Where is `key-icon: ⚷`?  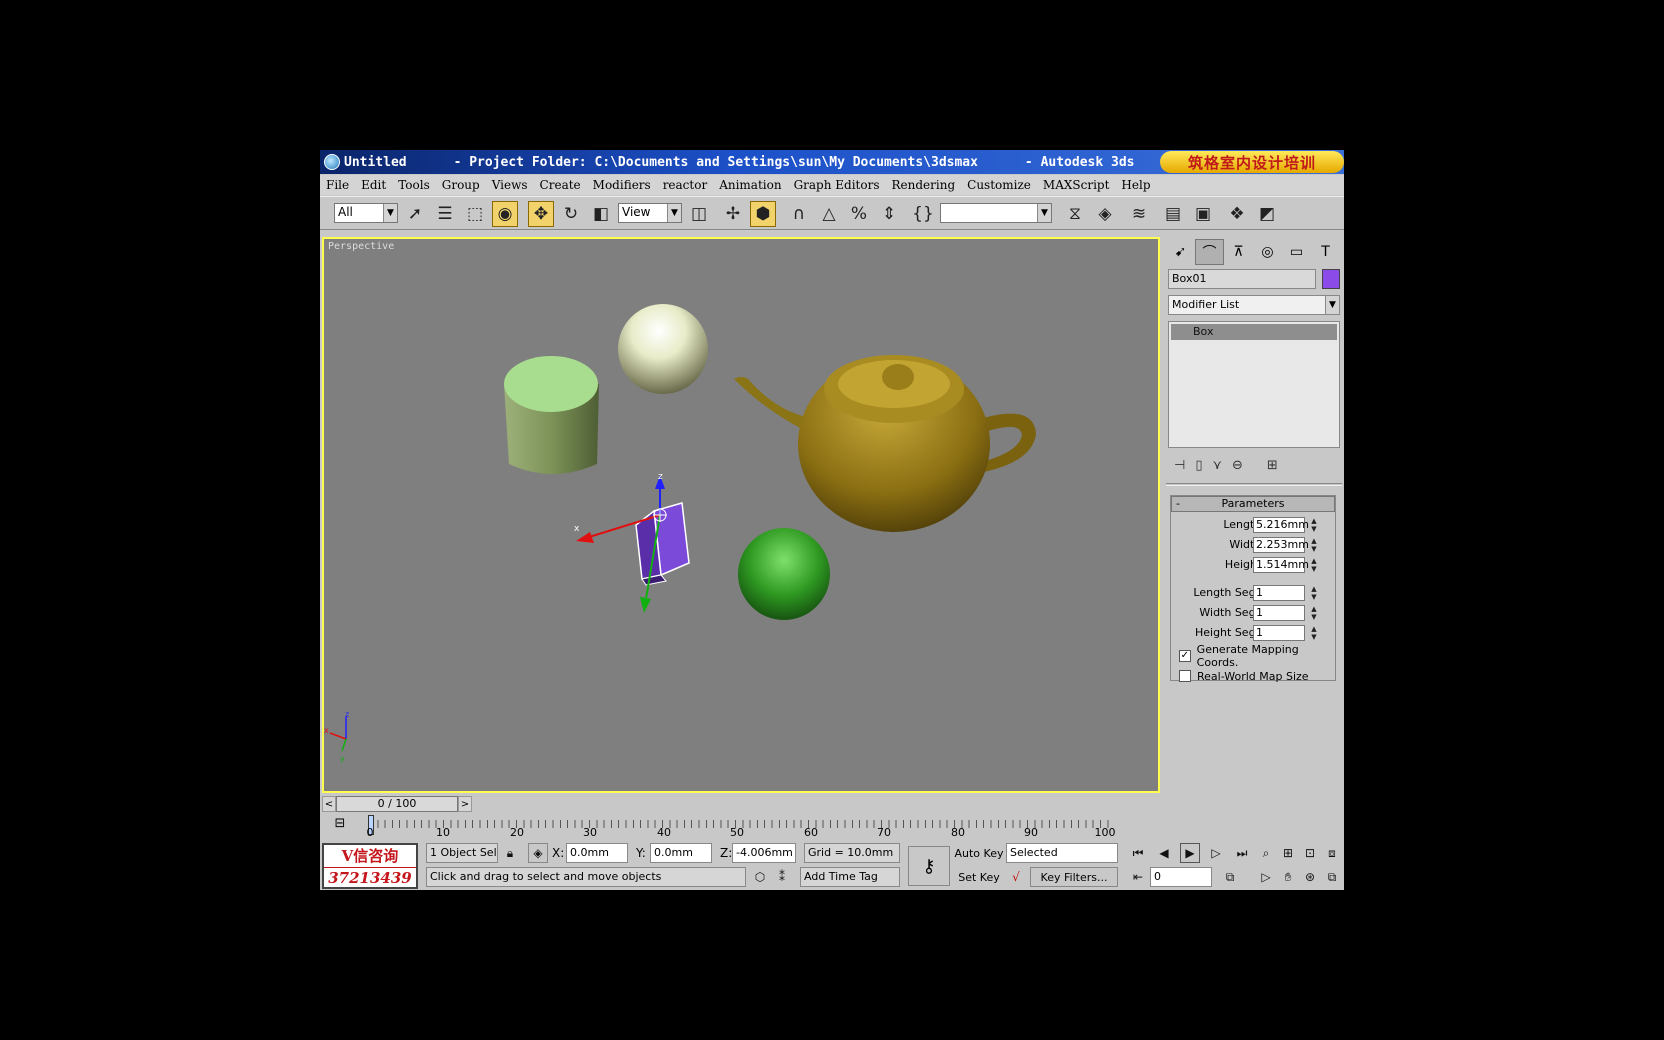
key-icon: ⚷ is located at coordinates (929, 866).